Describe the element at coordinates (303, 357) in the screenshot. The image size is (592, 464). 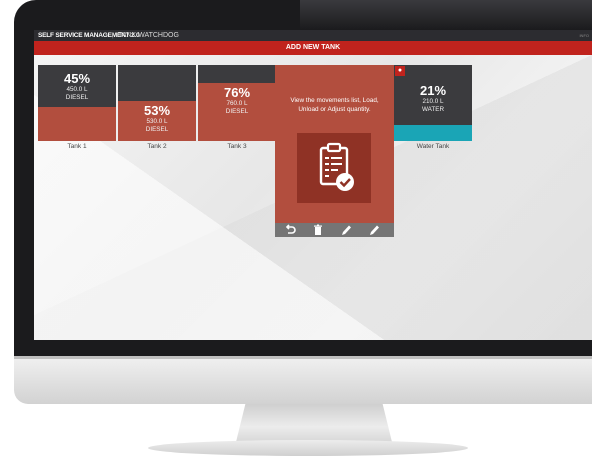
I see `chin-edge` at that location.